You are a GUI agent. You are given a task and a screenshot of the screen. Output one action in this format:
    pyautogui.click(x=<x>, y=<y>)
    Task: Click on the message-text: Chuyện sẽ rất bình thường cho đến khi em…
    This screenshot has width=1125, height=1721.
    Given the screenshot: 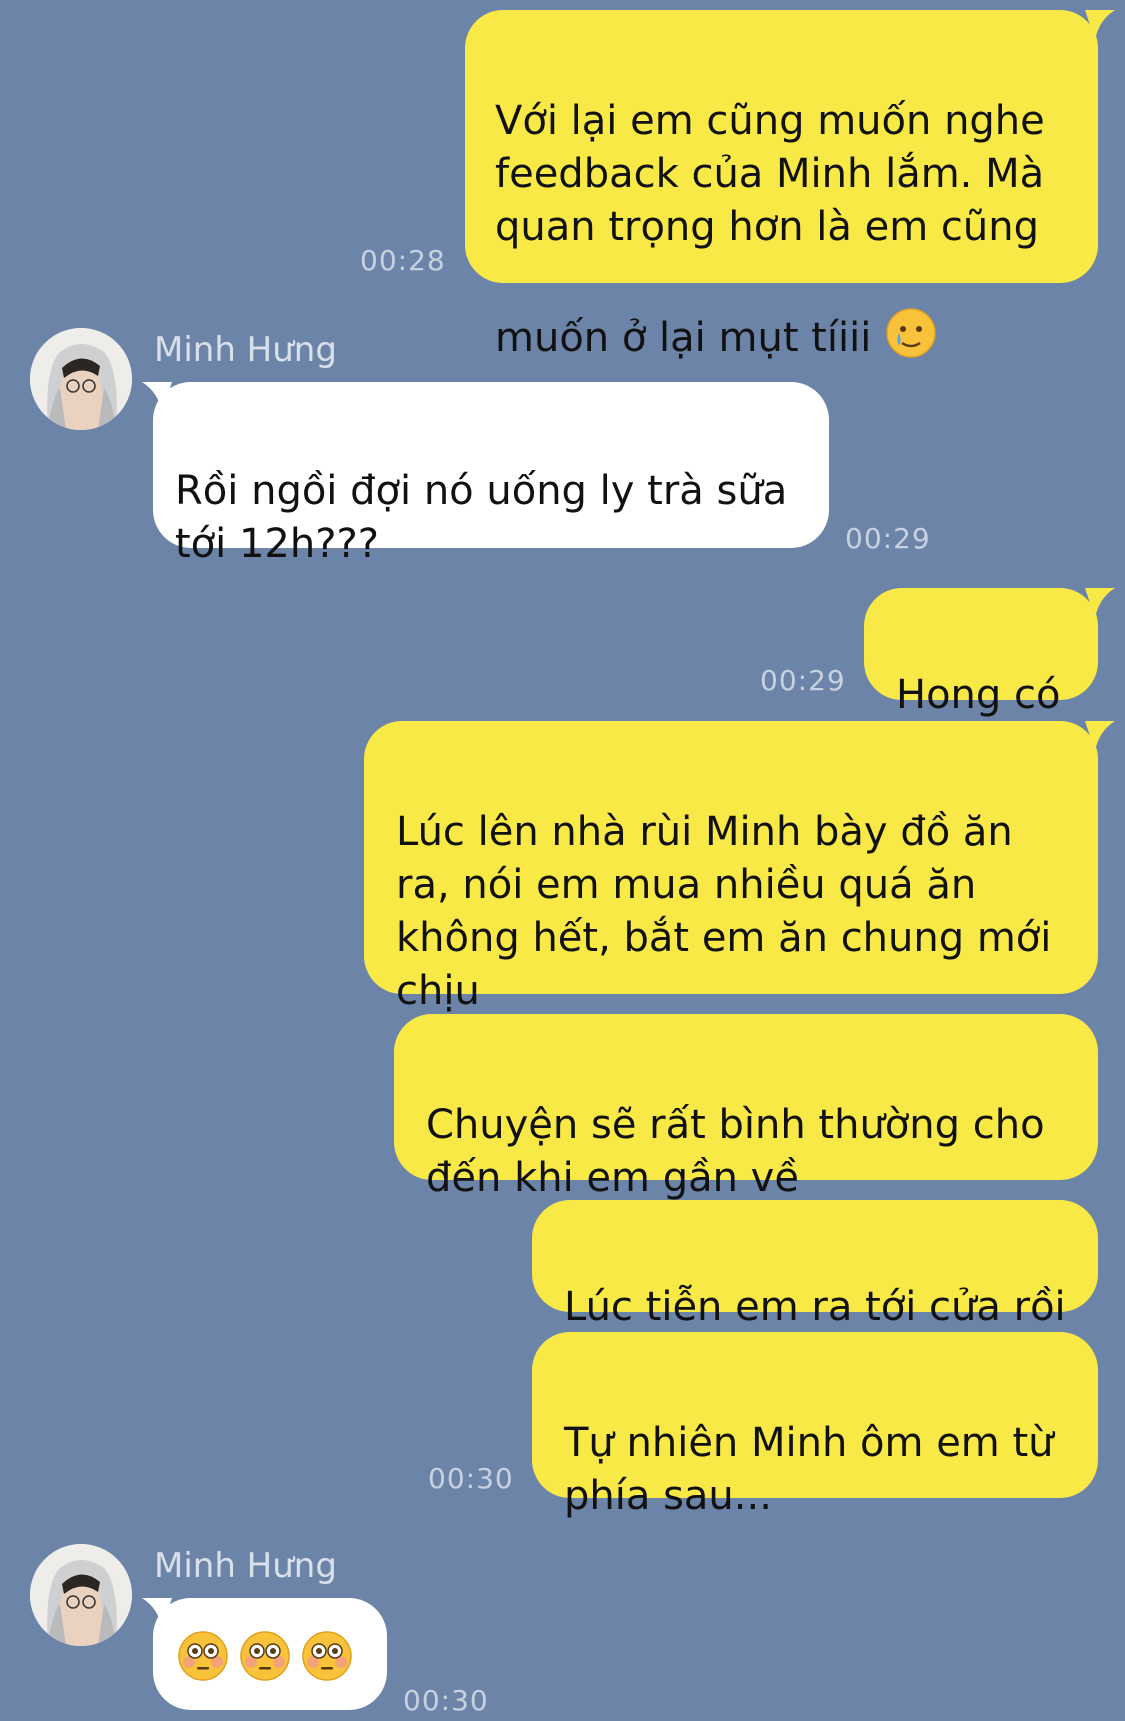 What is the action you would take?
    pyautogui.click(x=735, y=1151)
    